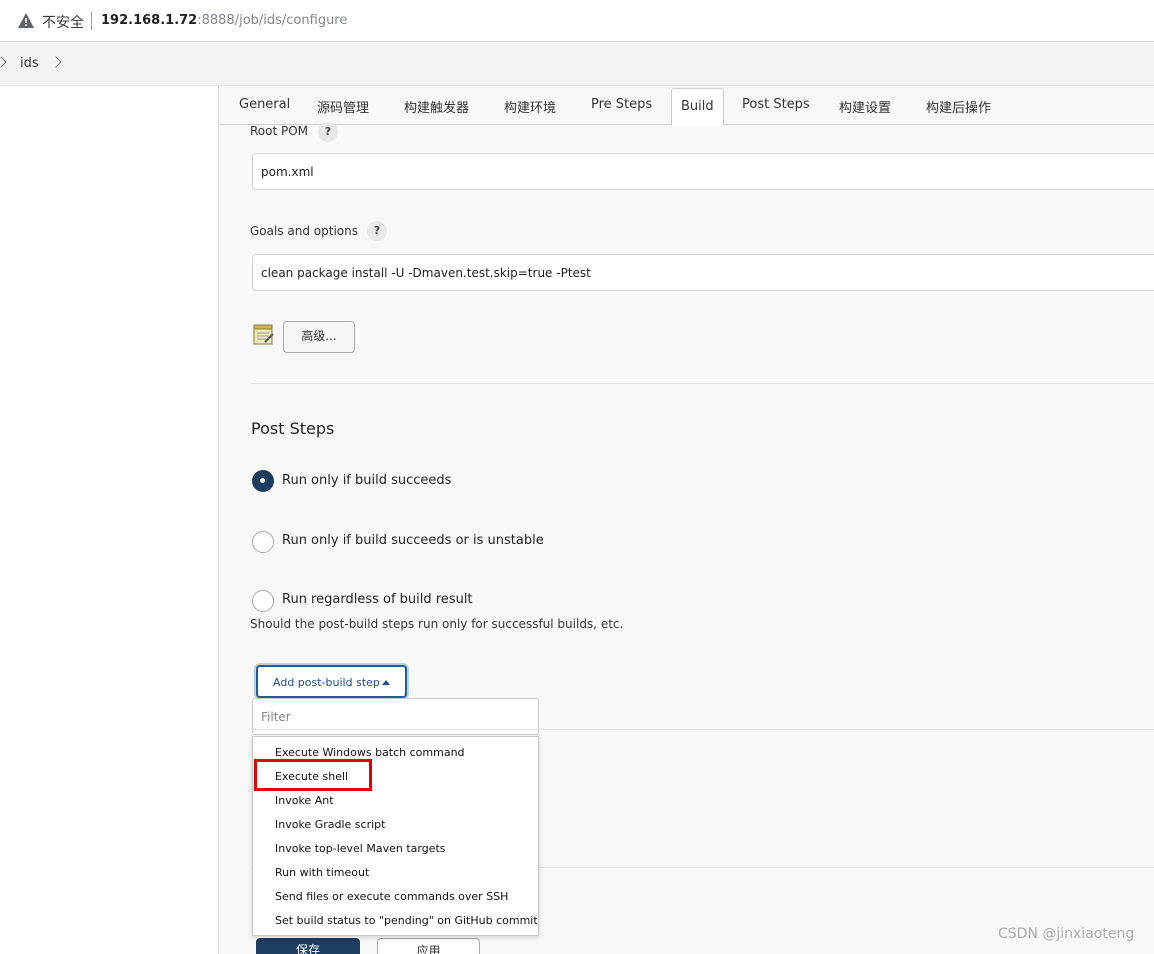  I want to click on tab-post-build-actions: 构建后操作, so click(958, 106).